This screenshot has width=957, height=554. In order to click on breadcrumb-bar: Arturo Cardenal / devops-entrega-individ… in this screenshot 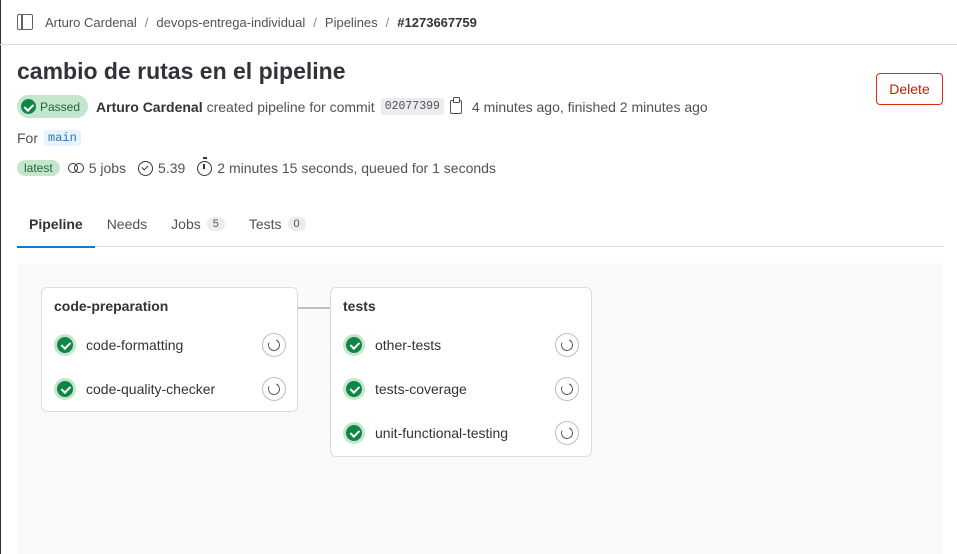, I will do `click(478, 22)`.